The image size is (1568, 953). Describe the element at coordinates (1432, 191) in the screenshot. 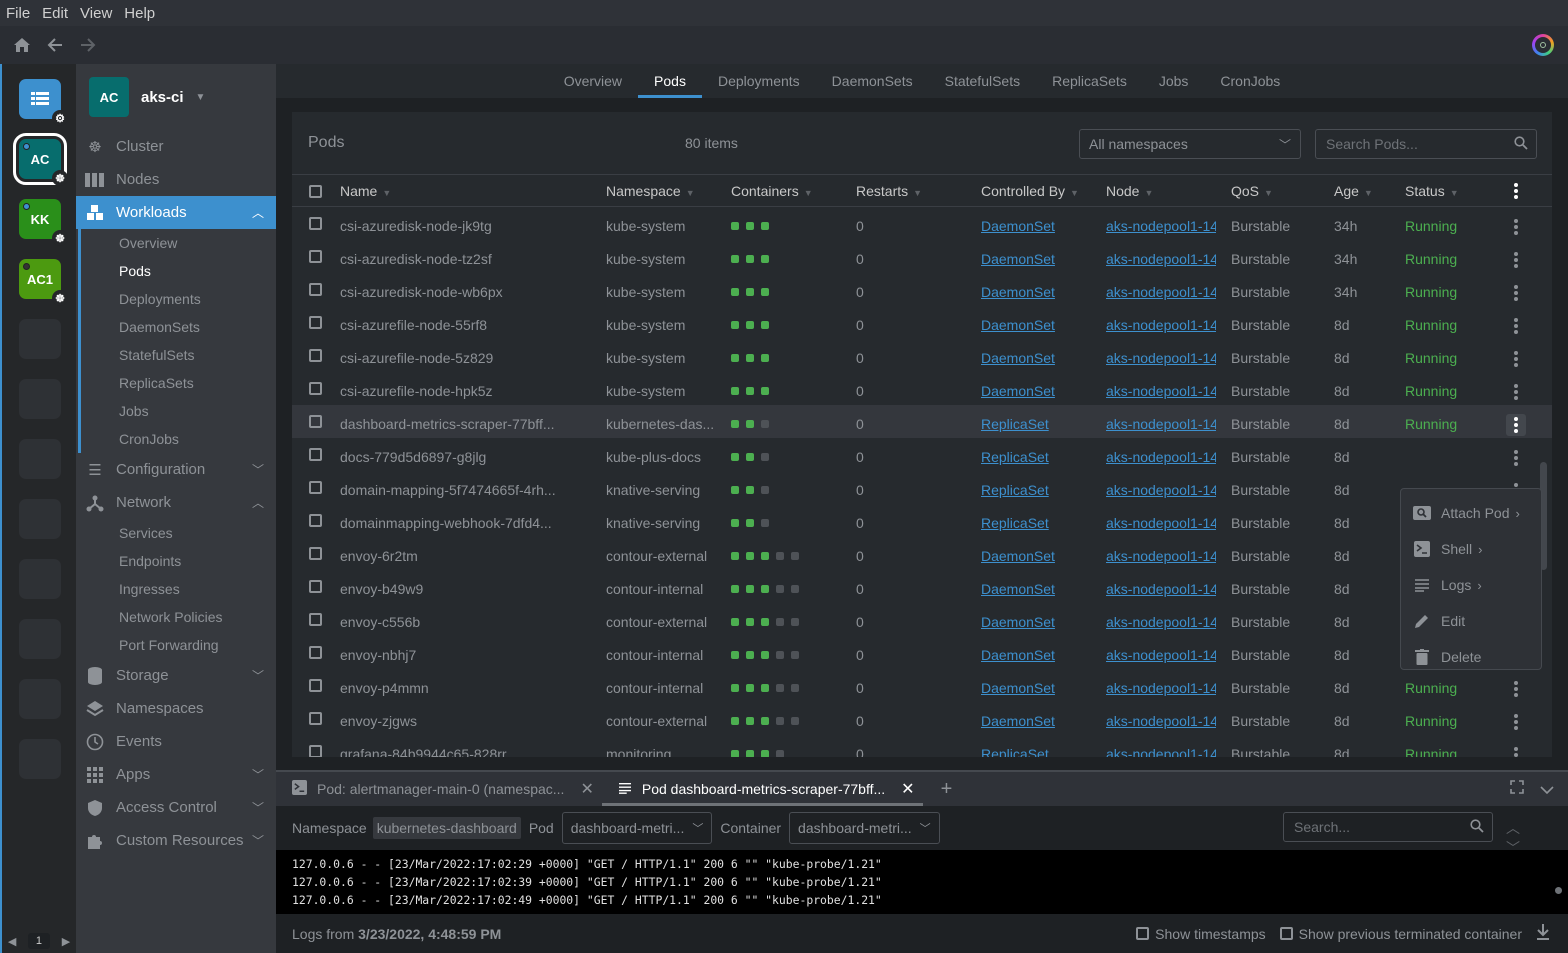

I see `column-status: Status ▼` at that location.